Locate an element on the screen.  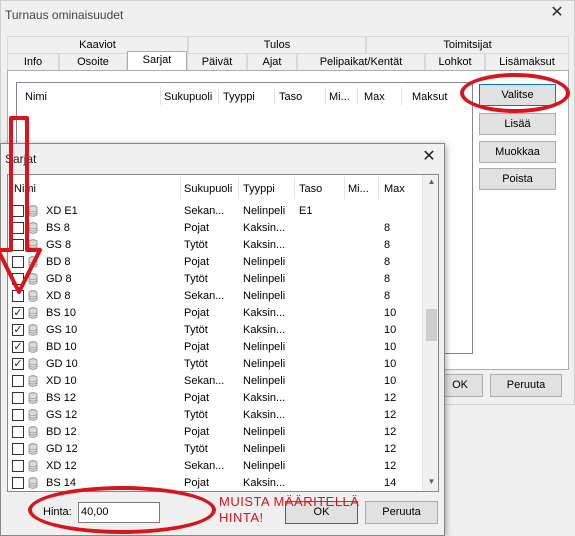
list-item: XD E1 Sekan... Nelinpeli E1 is located at coordinates (215, 211).